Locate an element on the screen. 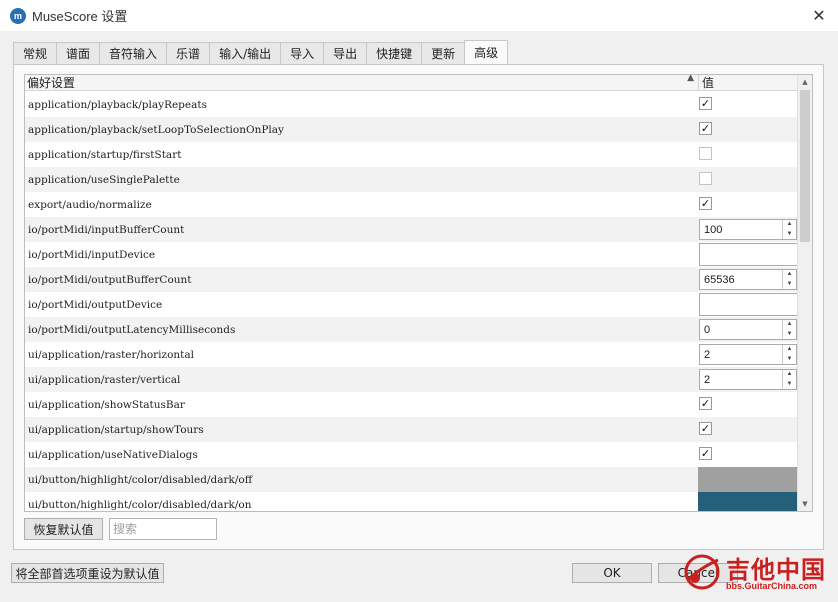 This screenshot has width=838, height=602. window-title: MuseScore 设置 is located at coordinates (80, 16).